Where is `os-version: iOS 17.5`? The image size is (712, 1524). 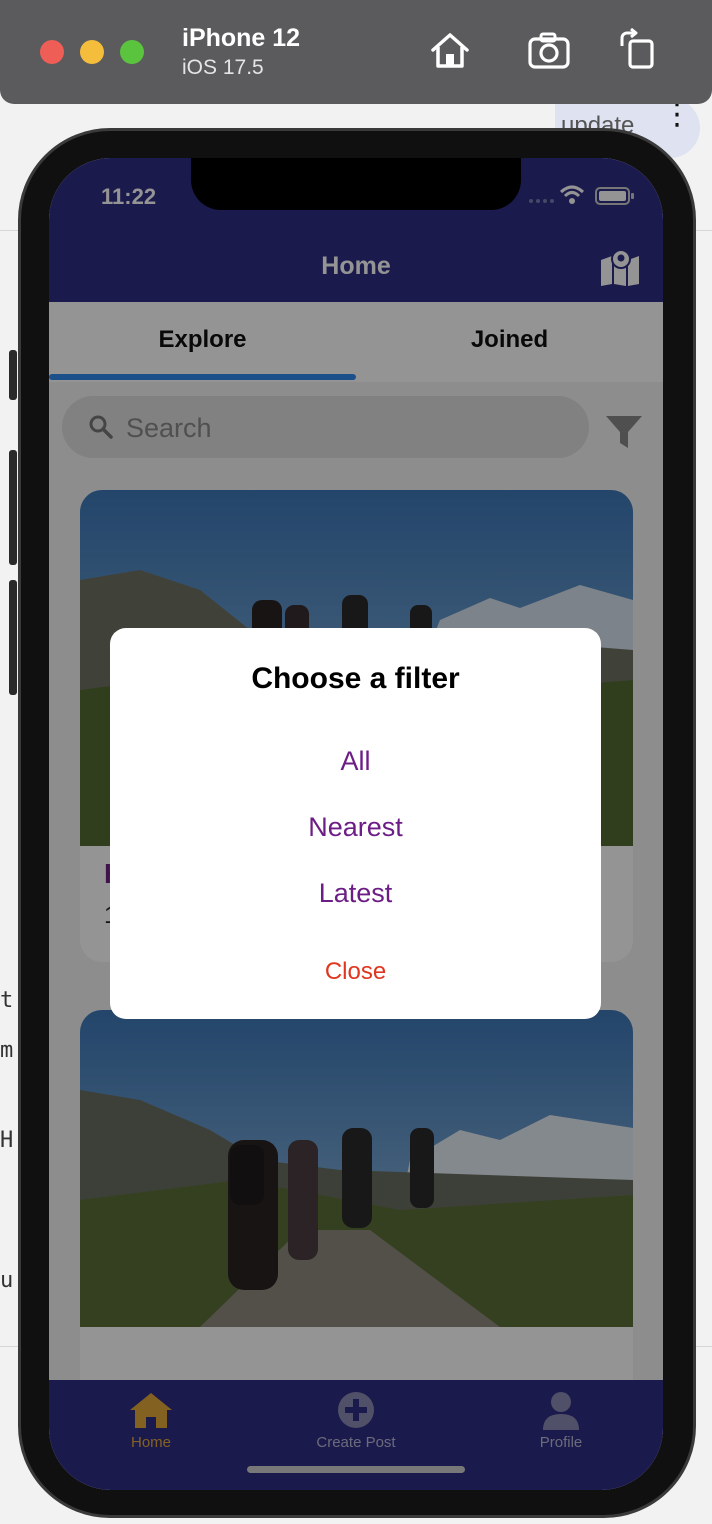 os-version: iOS 17.5 is located at coordinates (223, 67).